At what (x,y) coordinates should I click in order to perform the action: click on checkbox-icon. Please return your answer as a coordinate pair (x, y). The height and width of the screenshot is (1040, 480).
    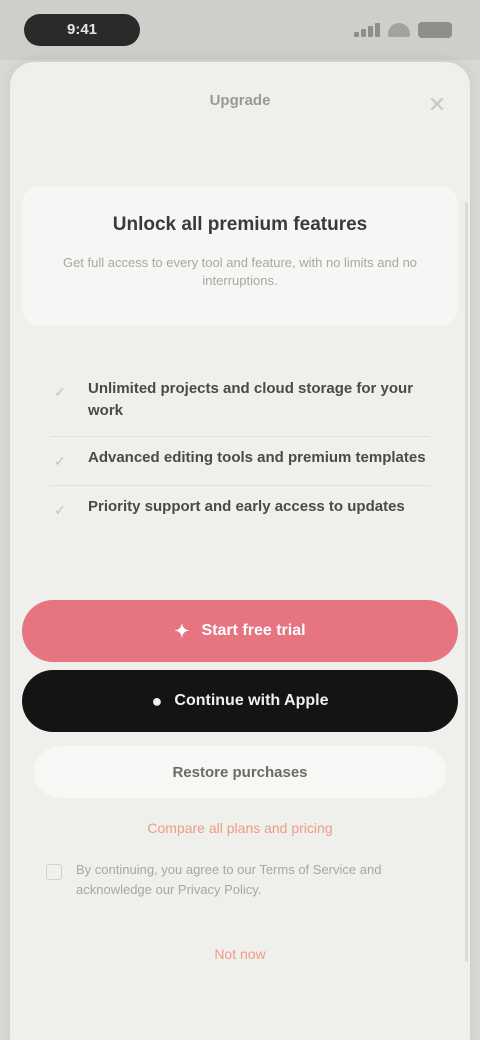
    Looking at the image, I should click on (54, 872).